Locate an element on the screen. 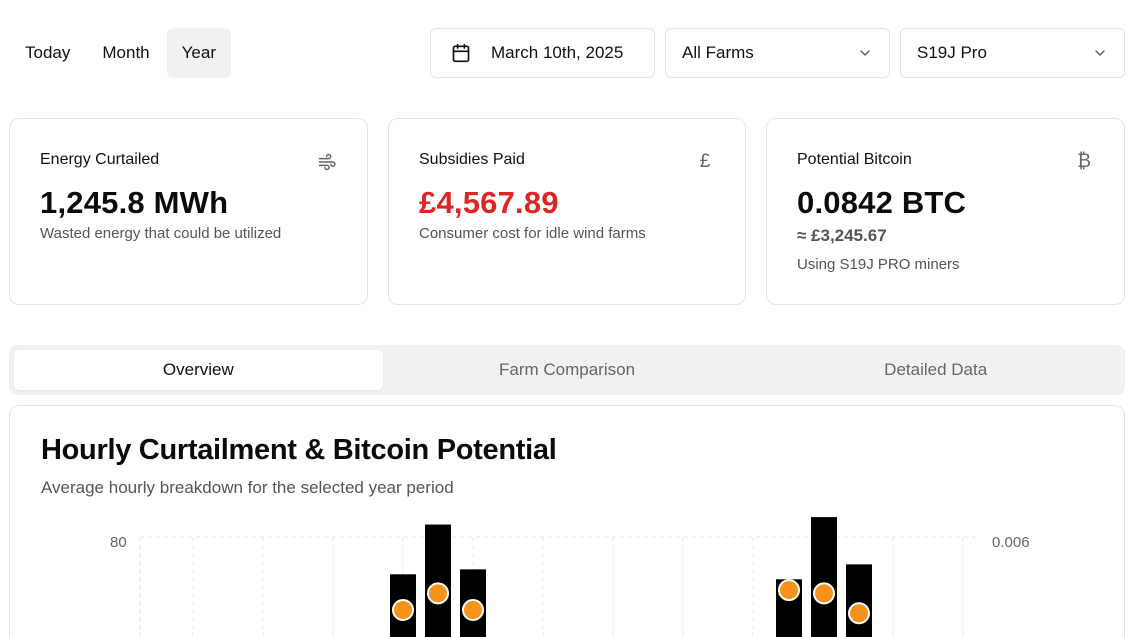 Image resolution: width=1138 pixels, height=637 pixels. period-tab-year: Year is located at coordinates (198, 53).